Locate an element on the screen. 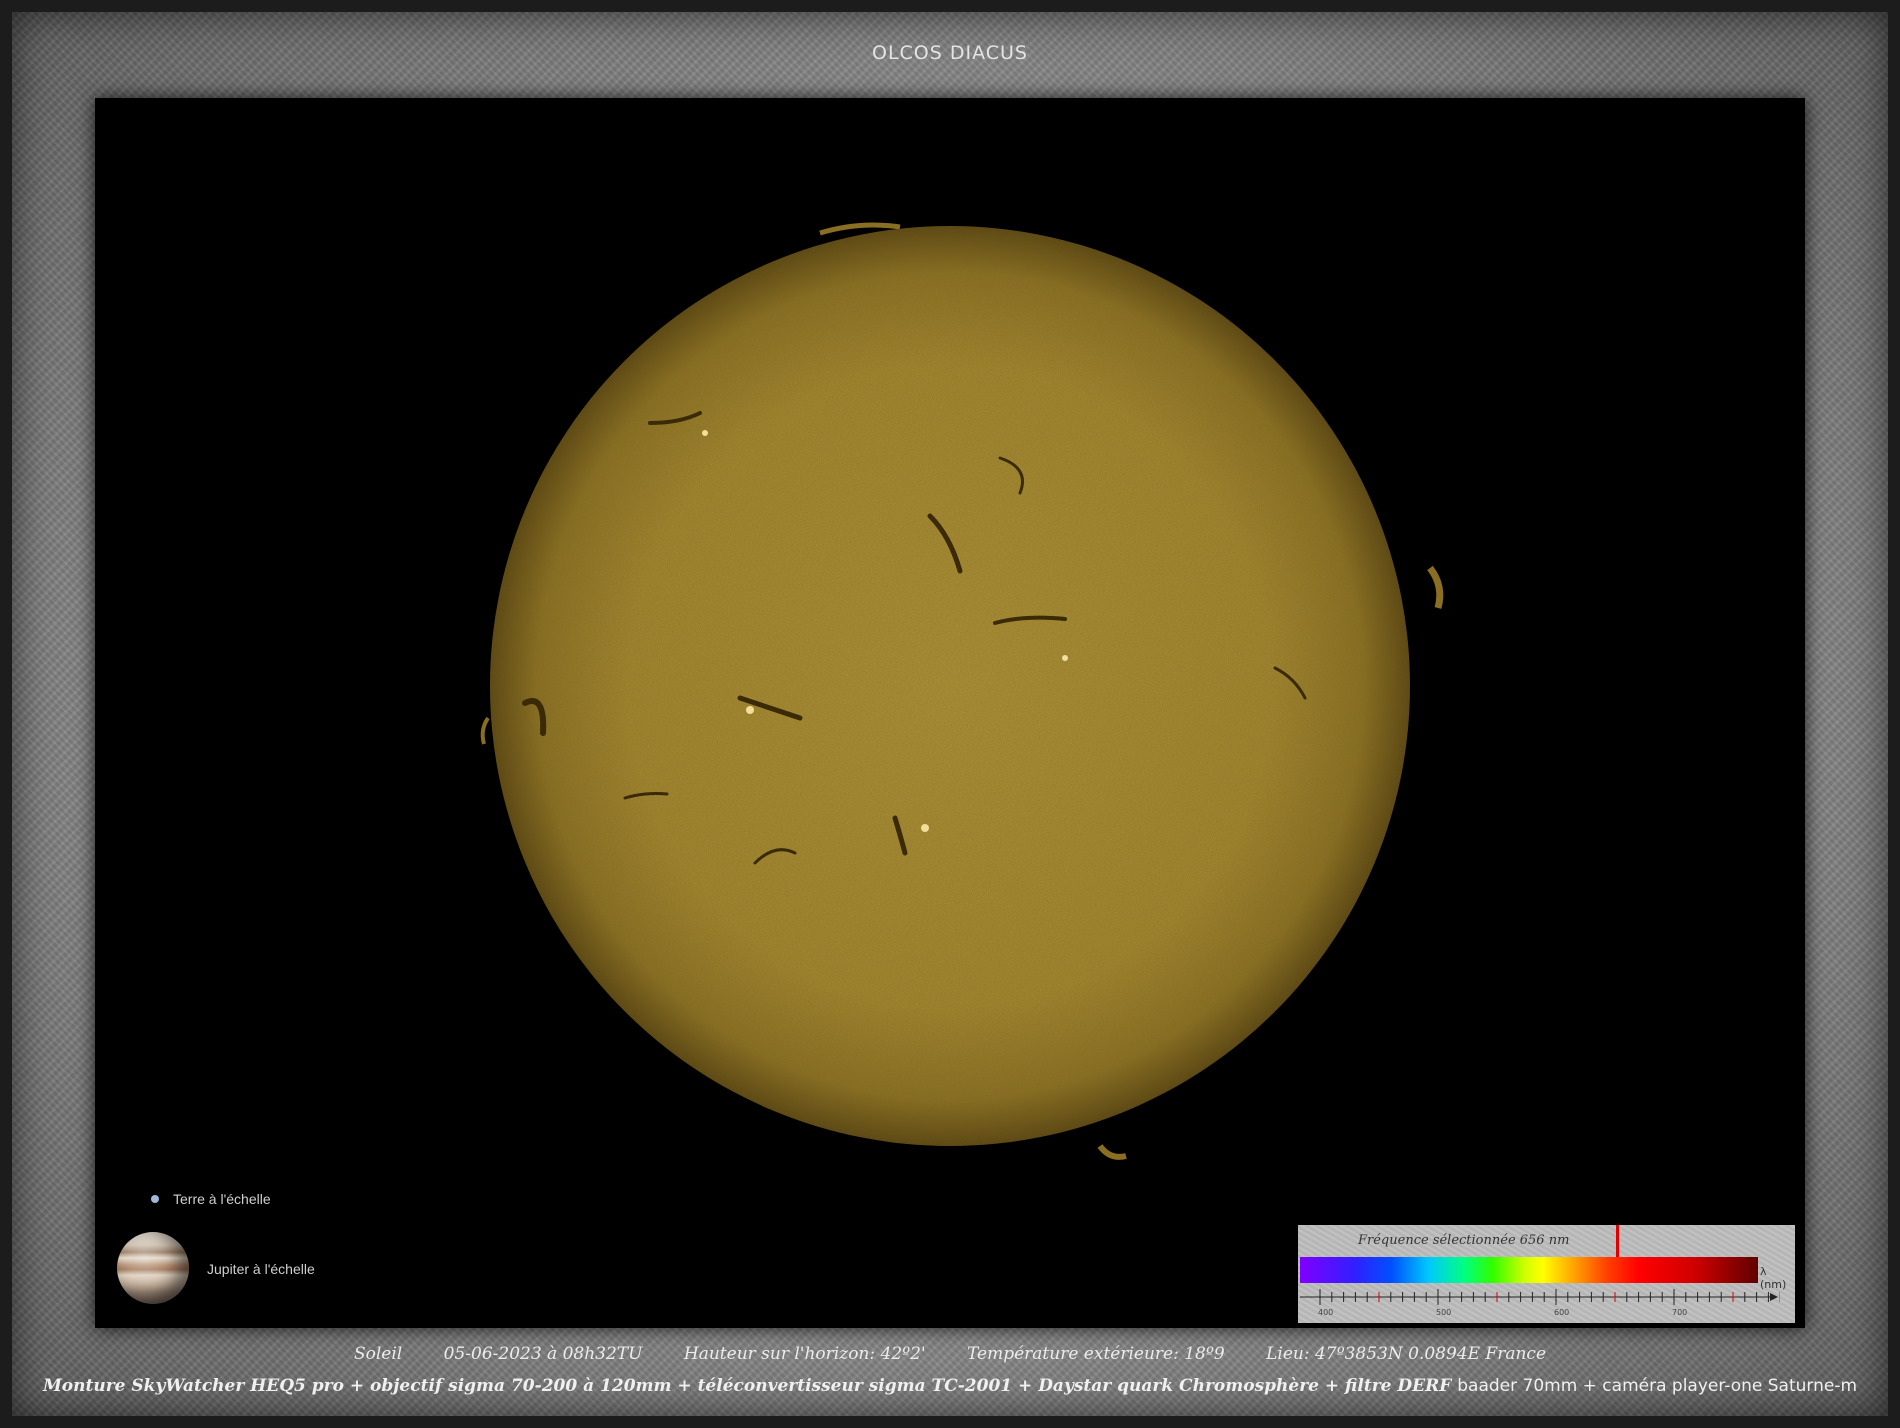 This screenshot has width=1900, height=1428. altitude-info: Hauteur sur l'horizon: 42º2' is located at coordinates (804, 1354).